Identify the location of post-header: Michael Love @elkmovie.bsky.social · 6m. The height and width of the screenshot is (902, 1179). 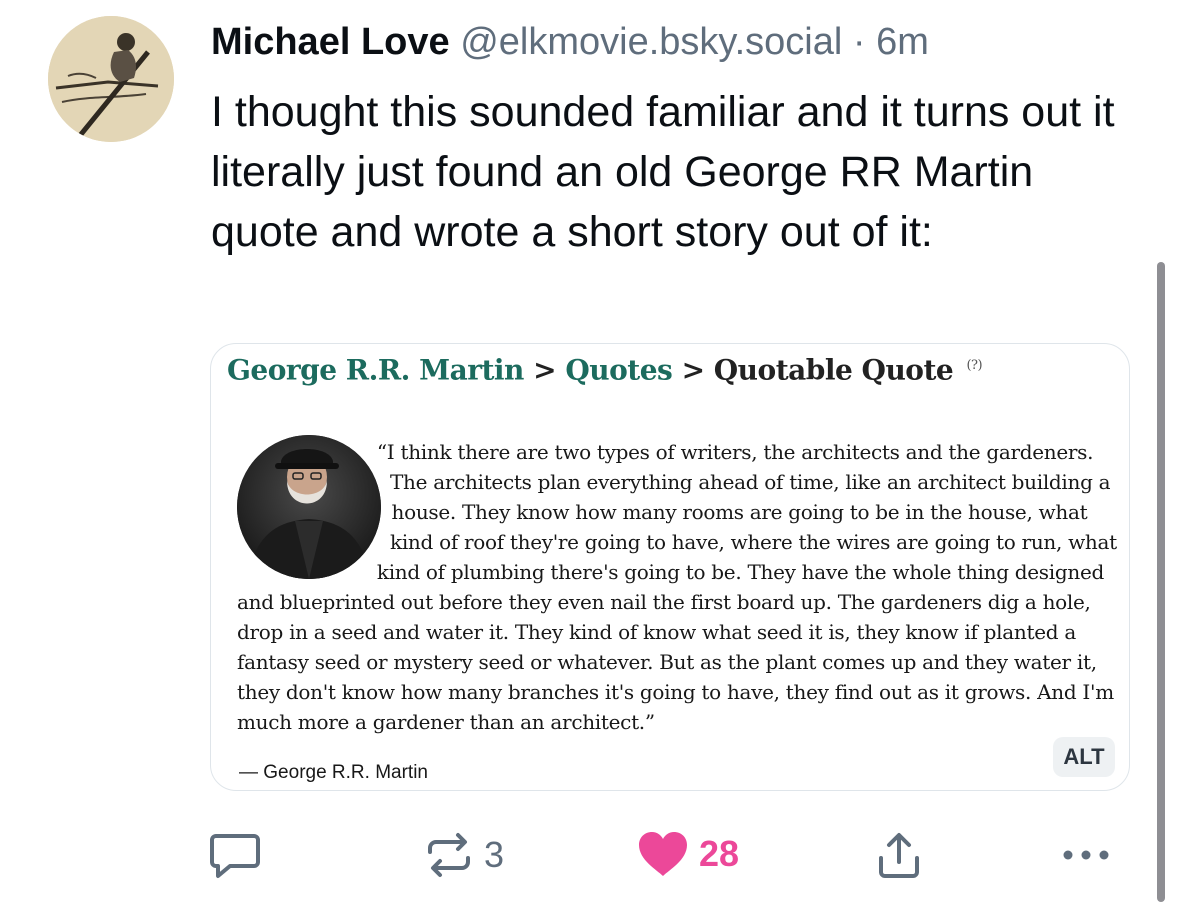
(686, 42).